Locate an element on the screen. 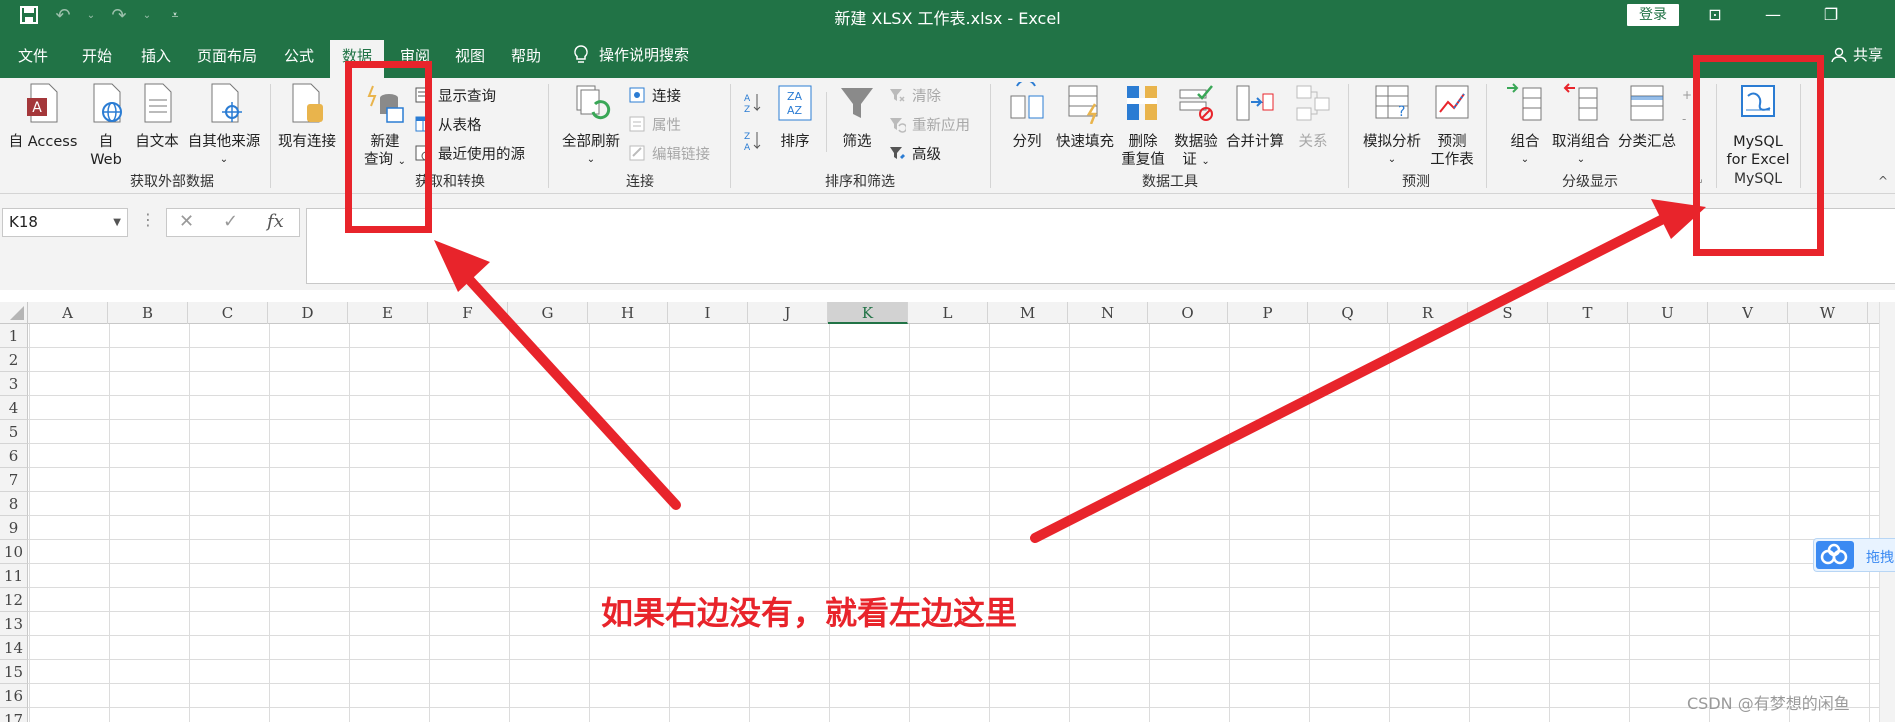  chevron-down-icon: ▼ is located at coordinates (117, 222).